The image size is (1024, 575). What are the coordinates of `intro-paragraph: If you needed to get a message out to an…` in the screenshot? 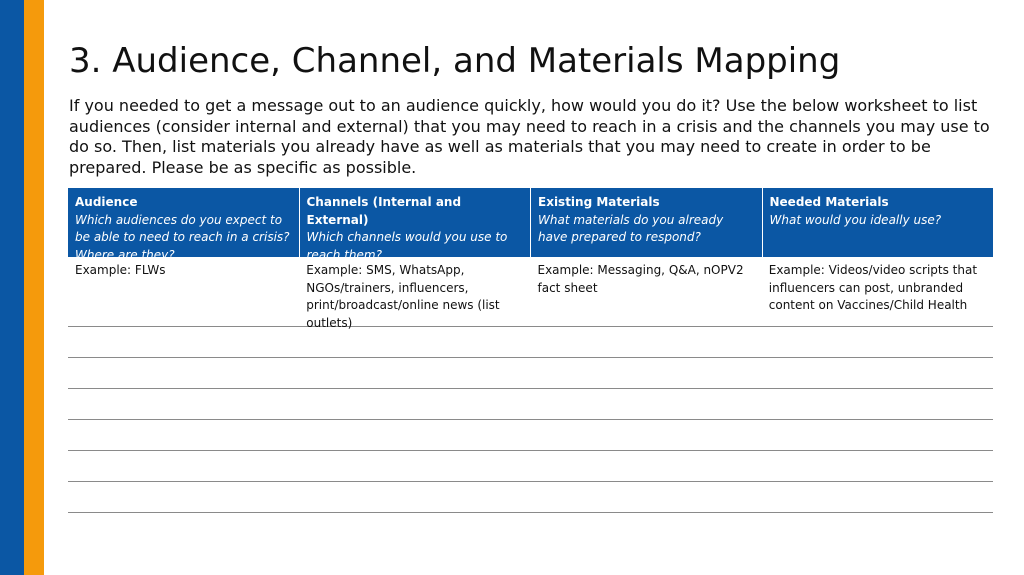 It's located at (529, 136).